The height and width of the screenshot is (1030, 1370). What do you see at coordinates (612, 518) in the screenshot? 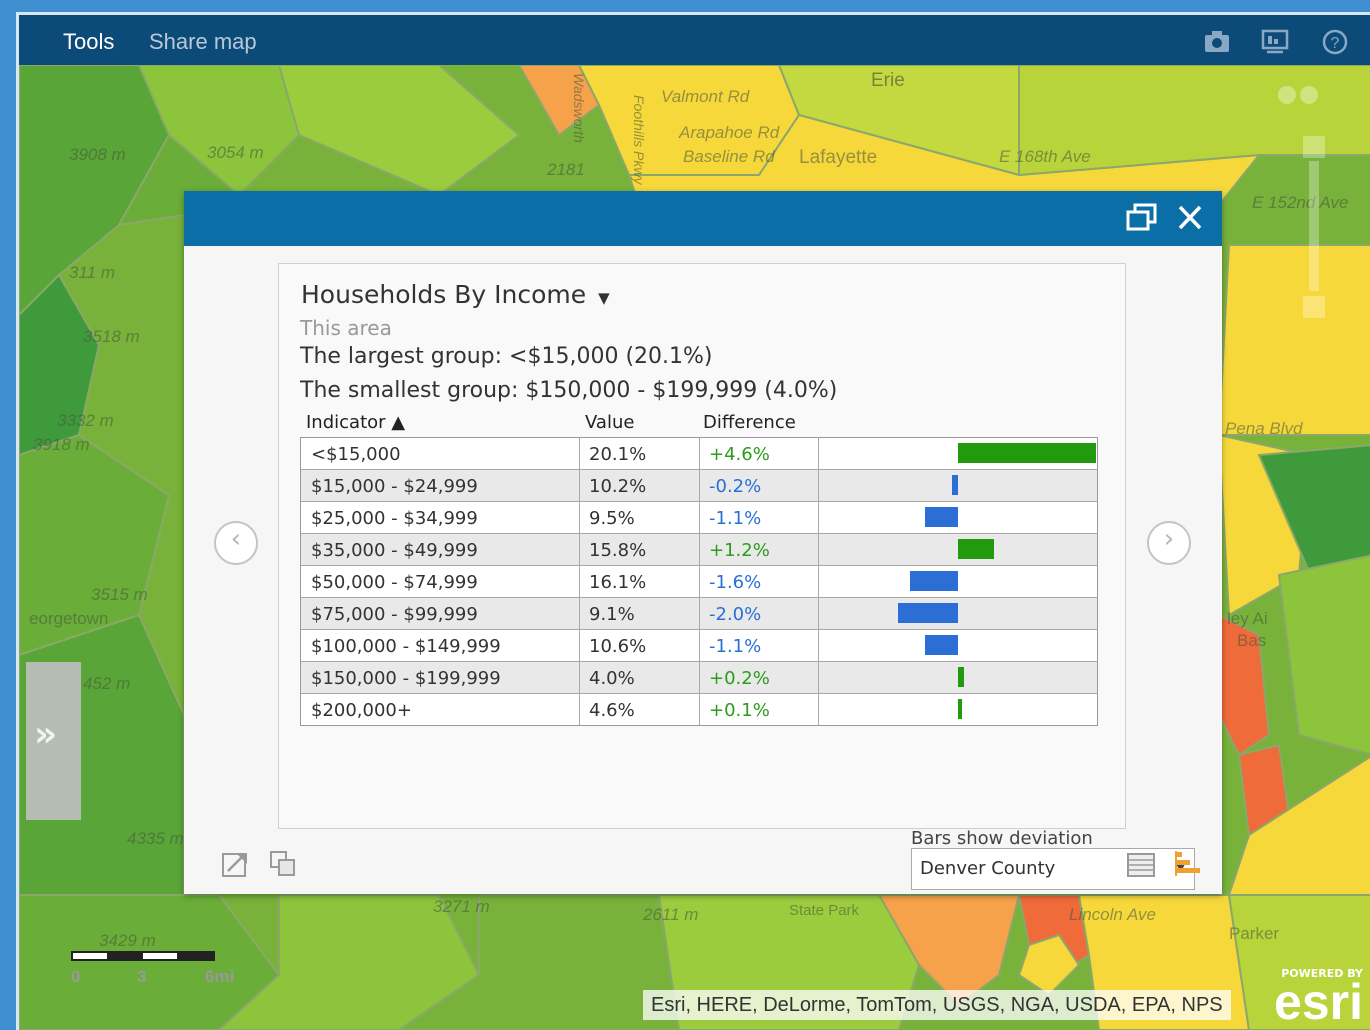
I see `value-cell: 9.5%` at bounding box center [612, 518].